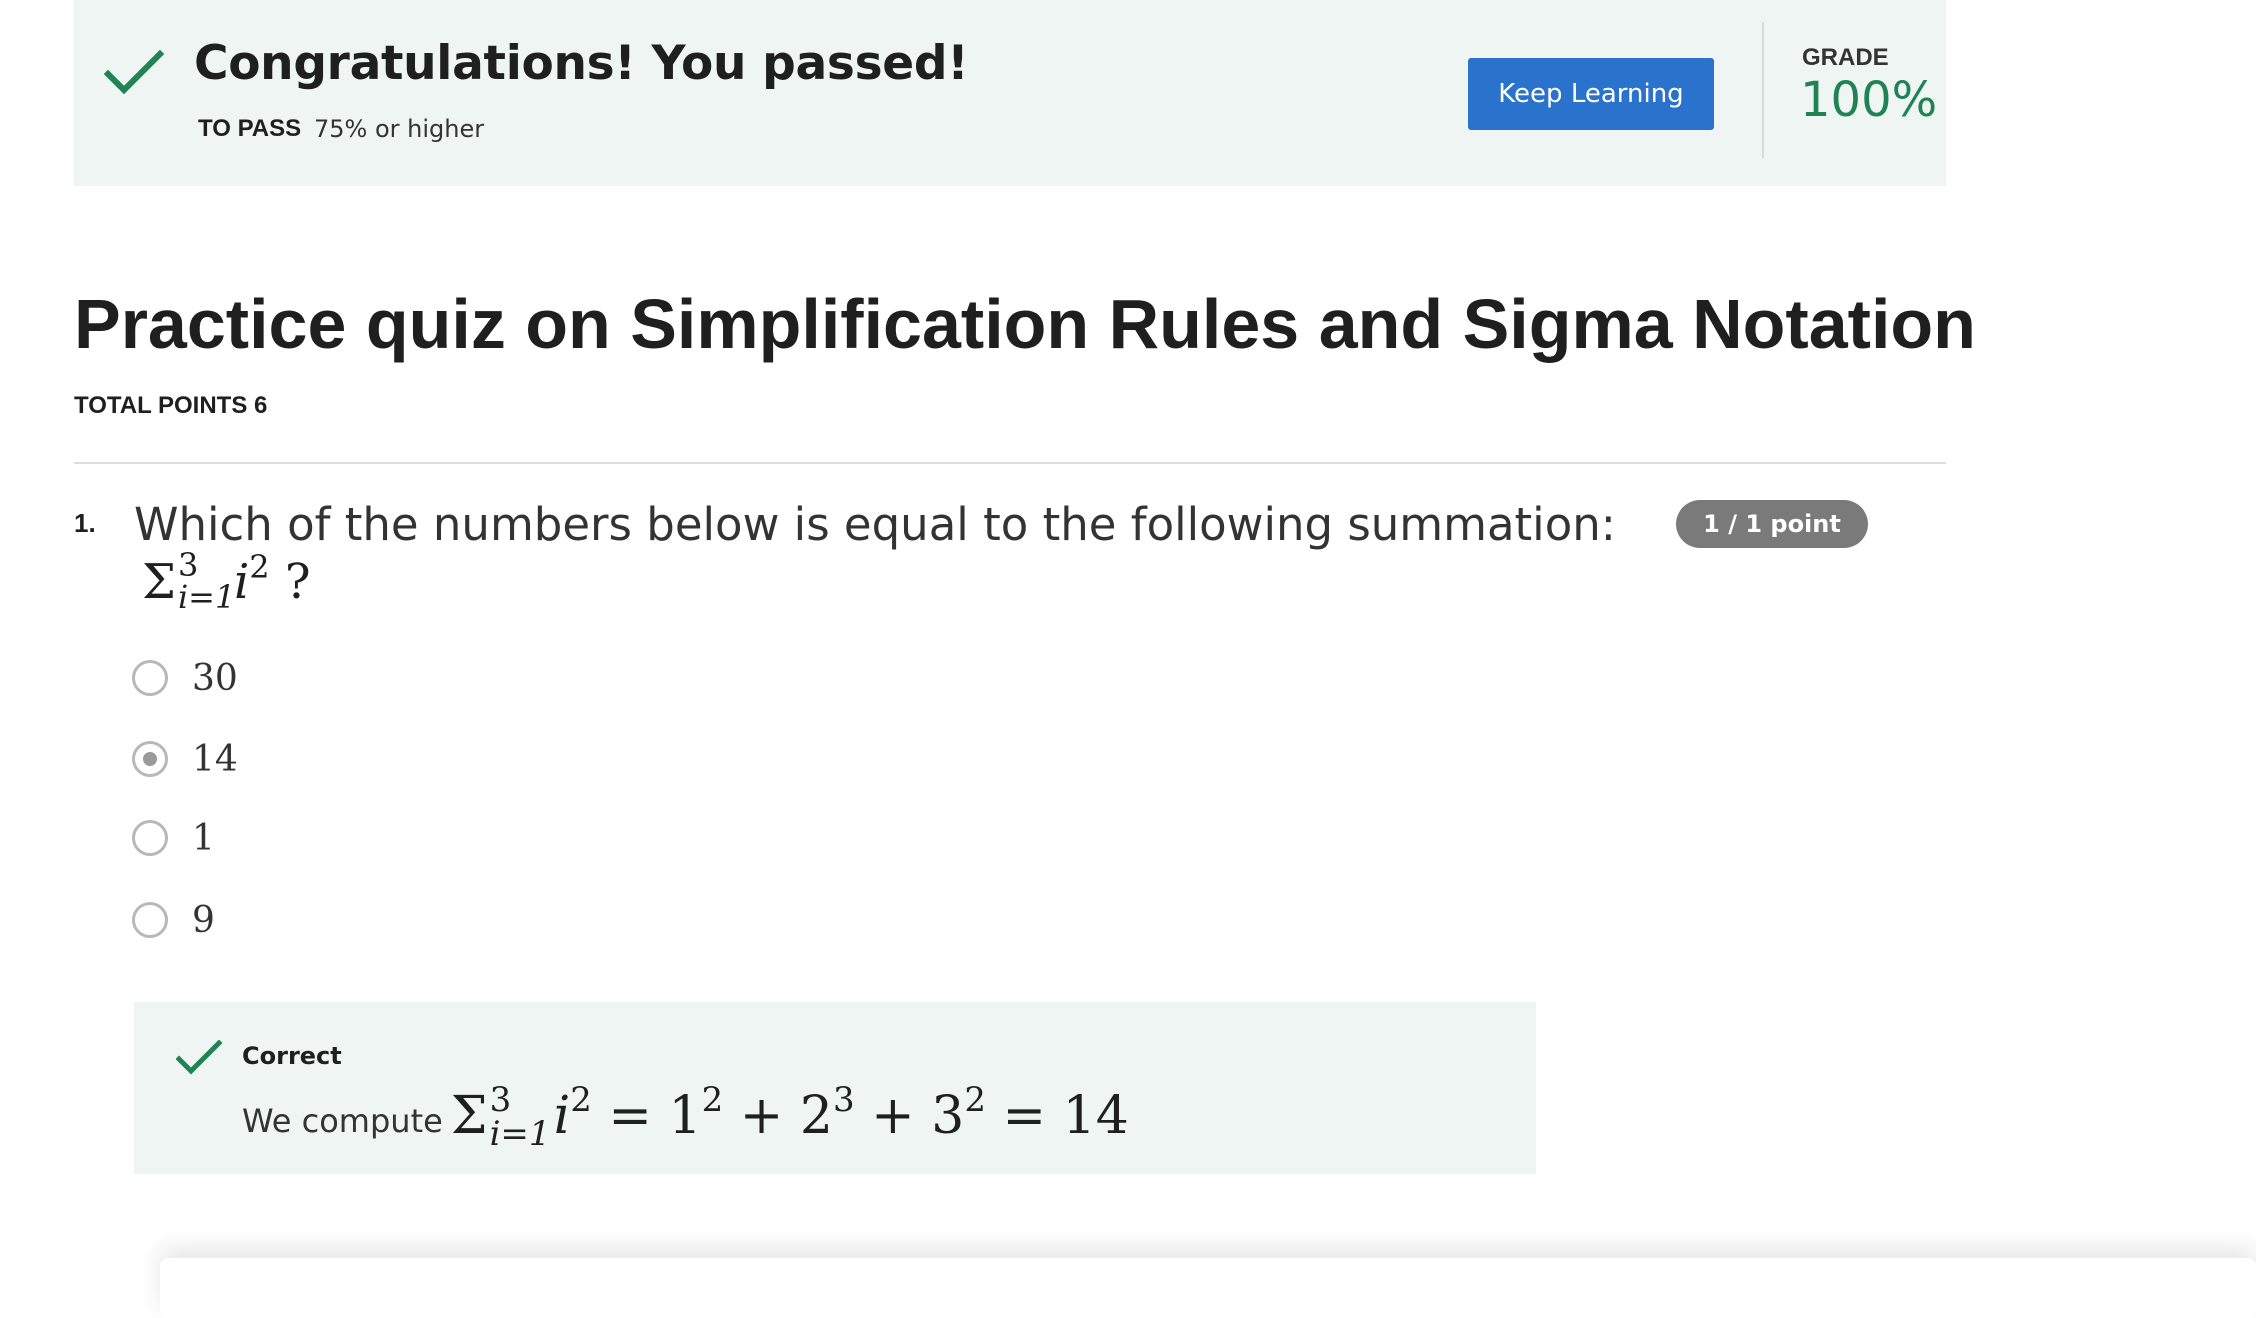  I want to click on next-question-card, so click(1208, 1288).